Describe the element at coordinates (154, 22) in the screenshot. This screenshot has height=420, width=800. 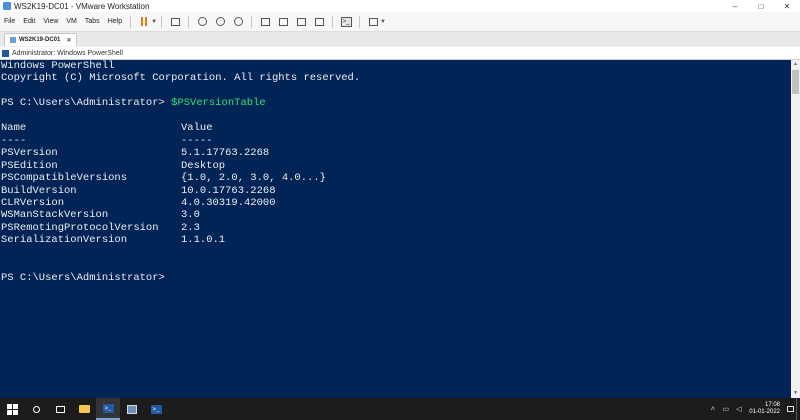
I see `power-dropdown-icon: ▼` at that location.